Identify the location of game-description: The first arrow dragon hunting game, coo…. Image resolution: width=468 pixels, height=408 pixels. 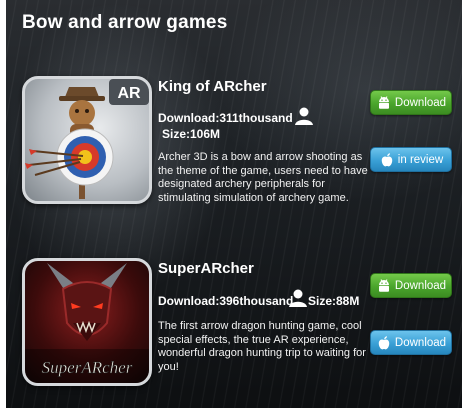
(262, 346).